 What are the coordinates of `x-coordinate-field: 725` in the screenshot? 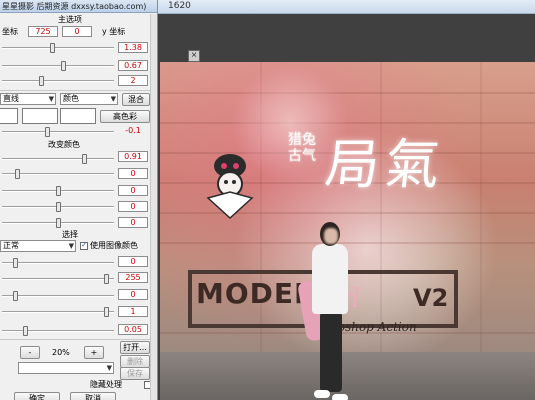 It's located at (43, 31).